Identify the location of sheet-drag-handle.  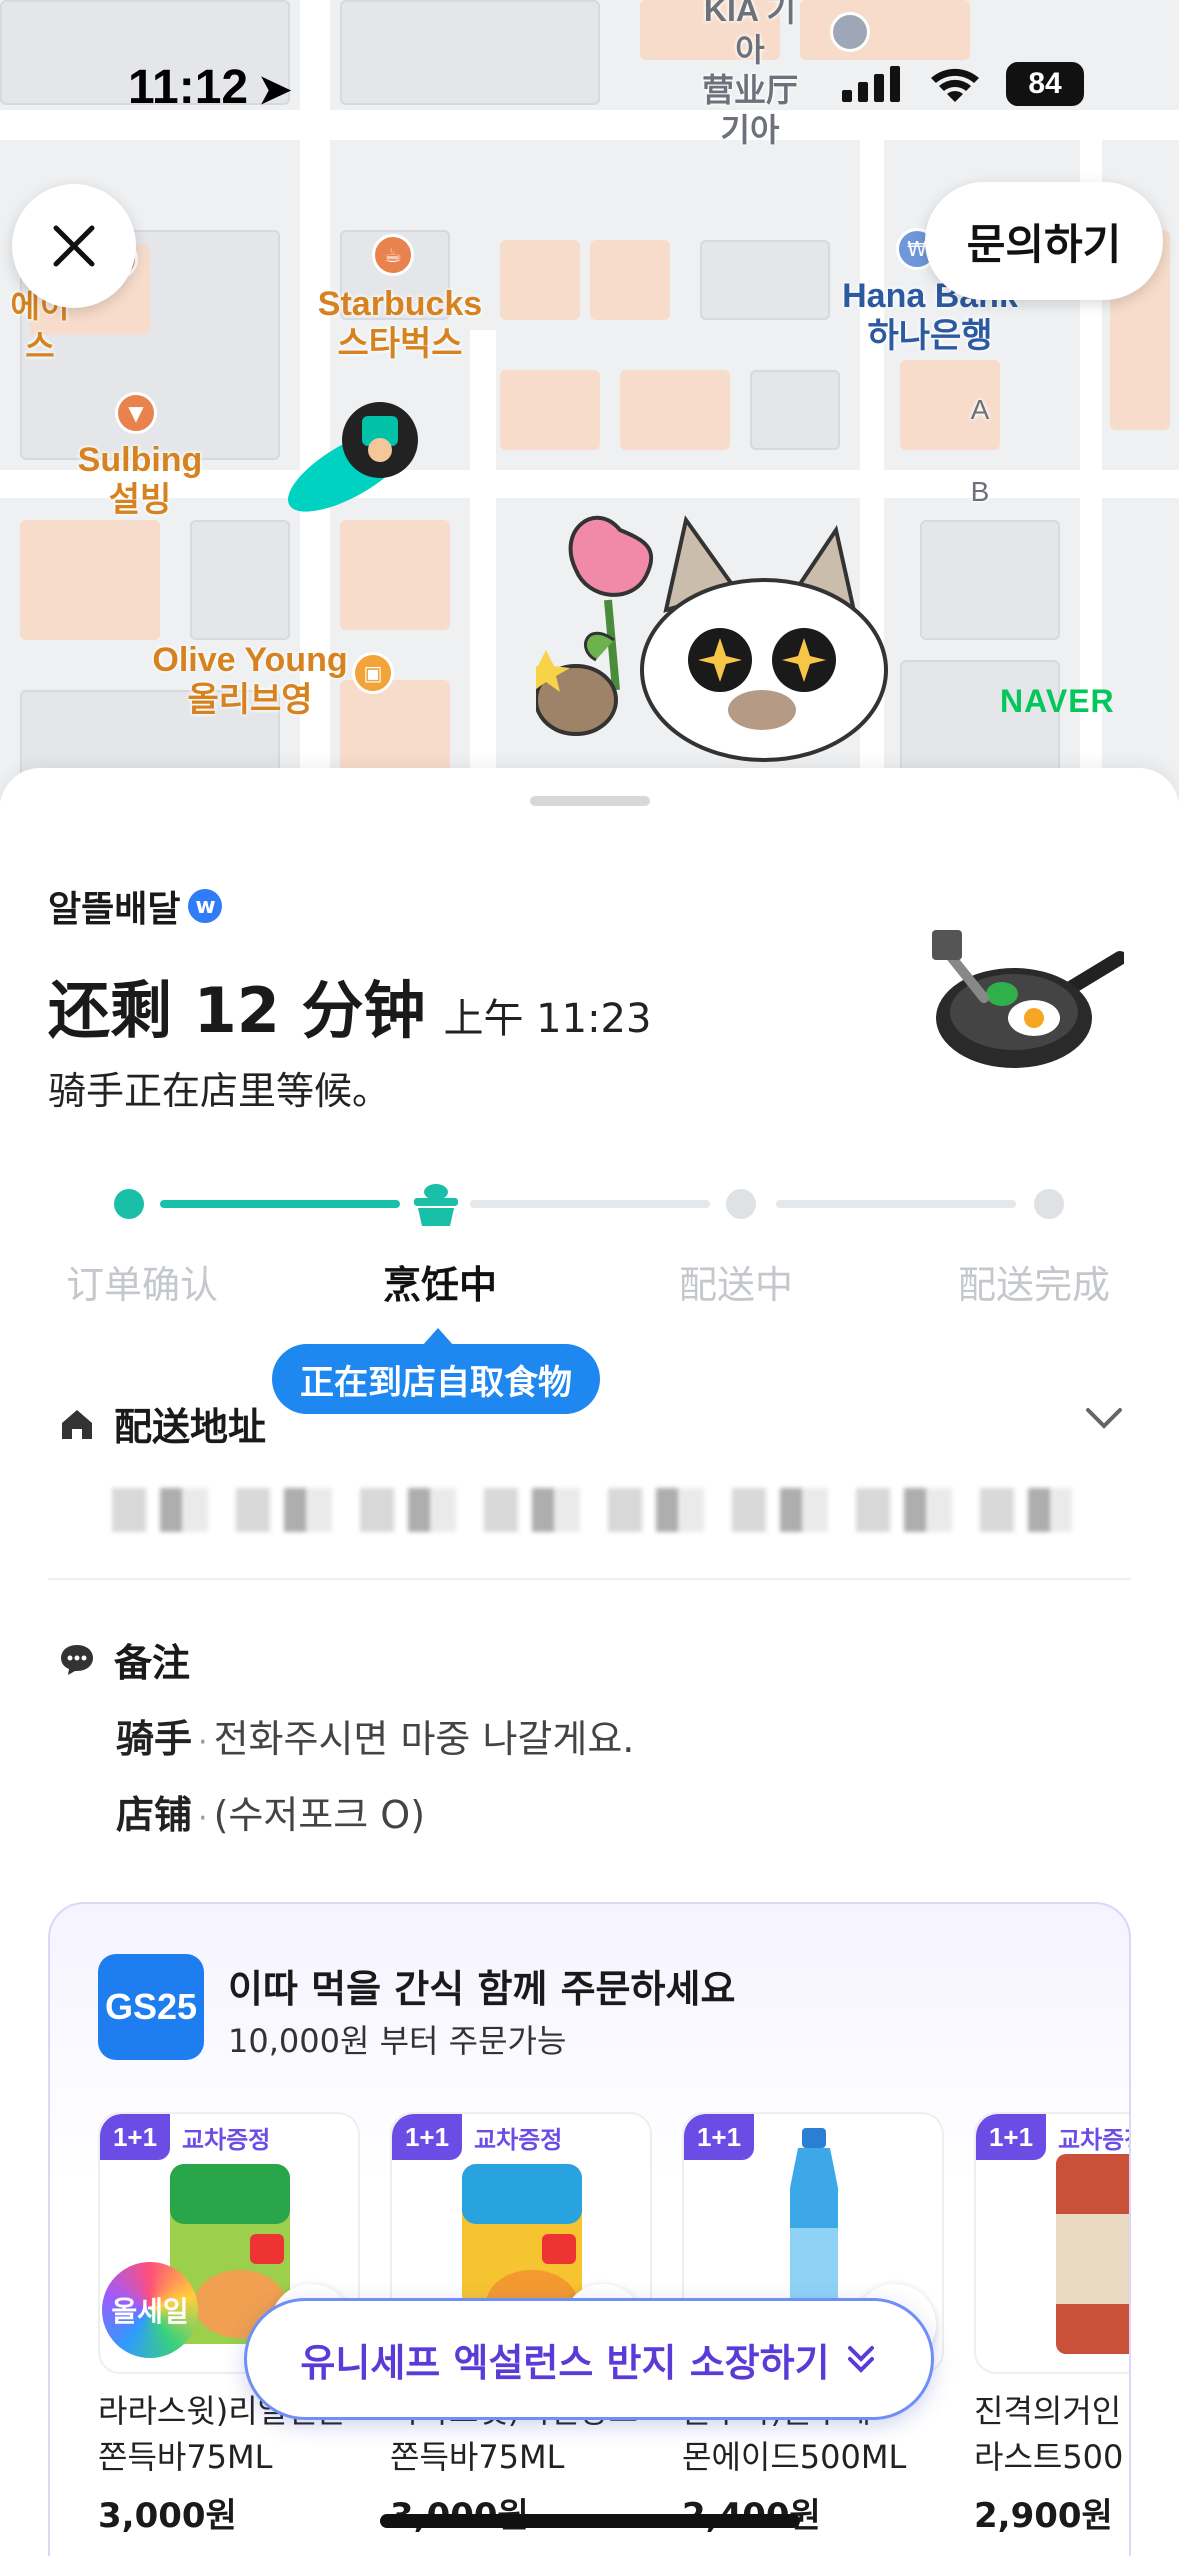
(590, 801).